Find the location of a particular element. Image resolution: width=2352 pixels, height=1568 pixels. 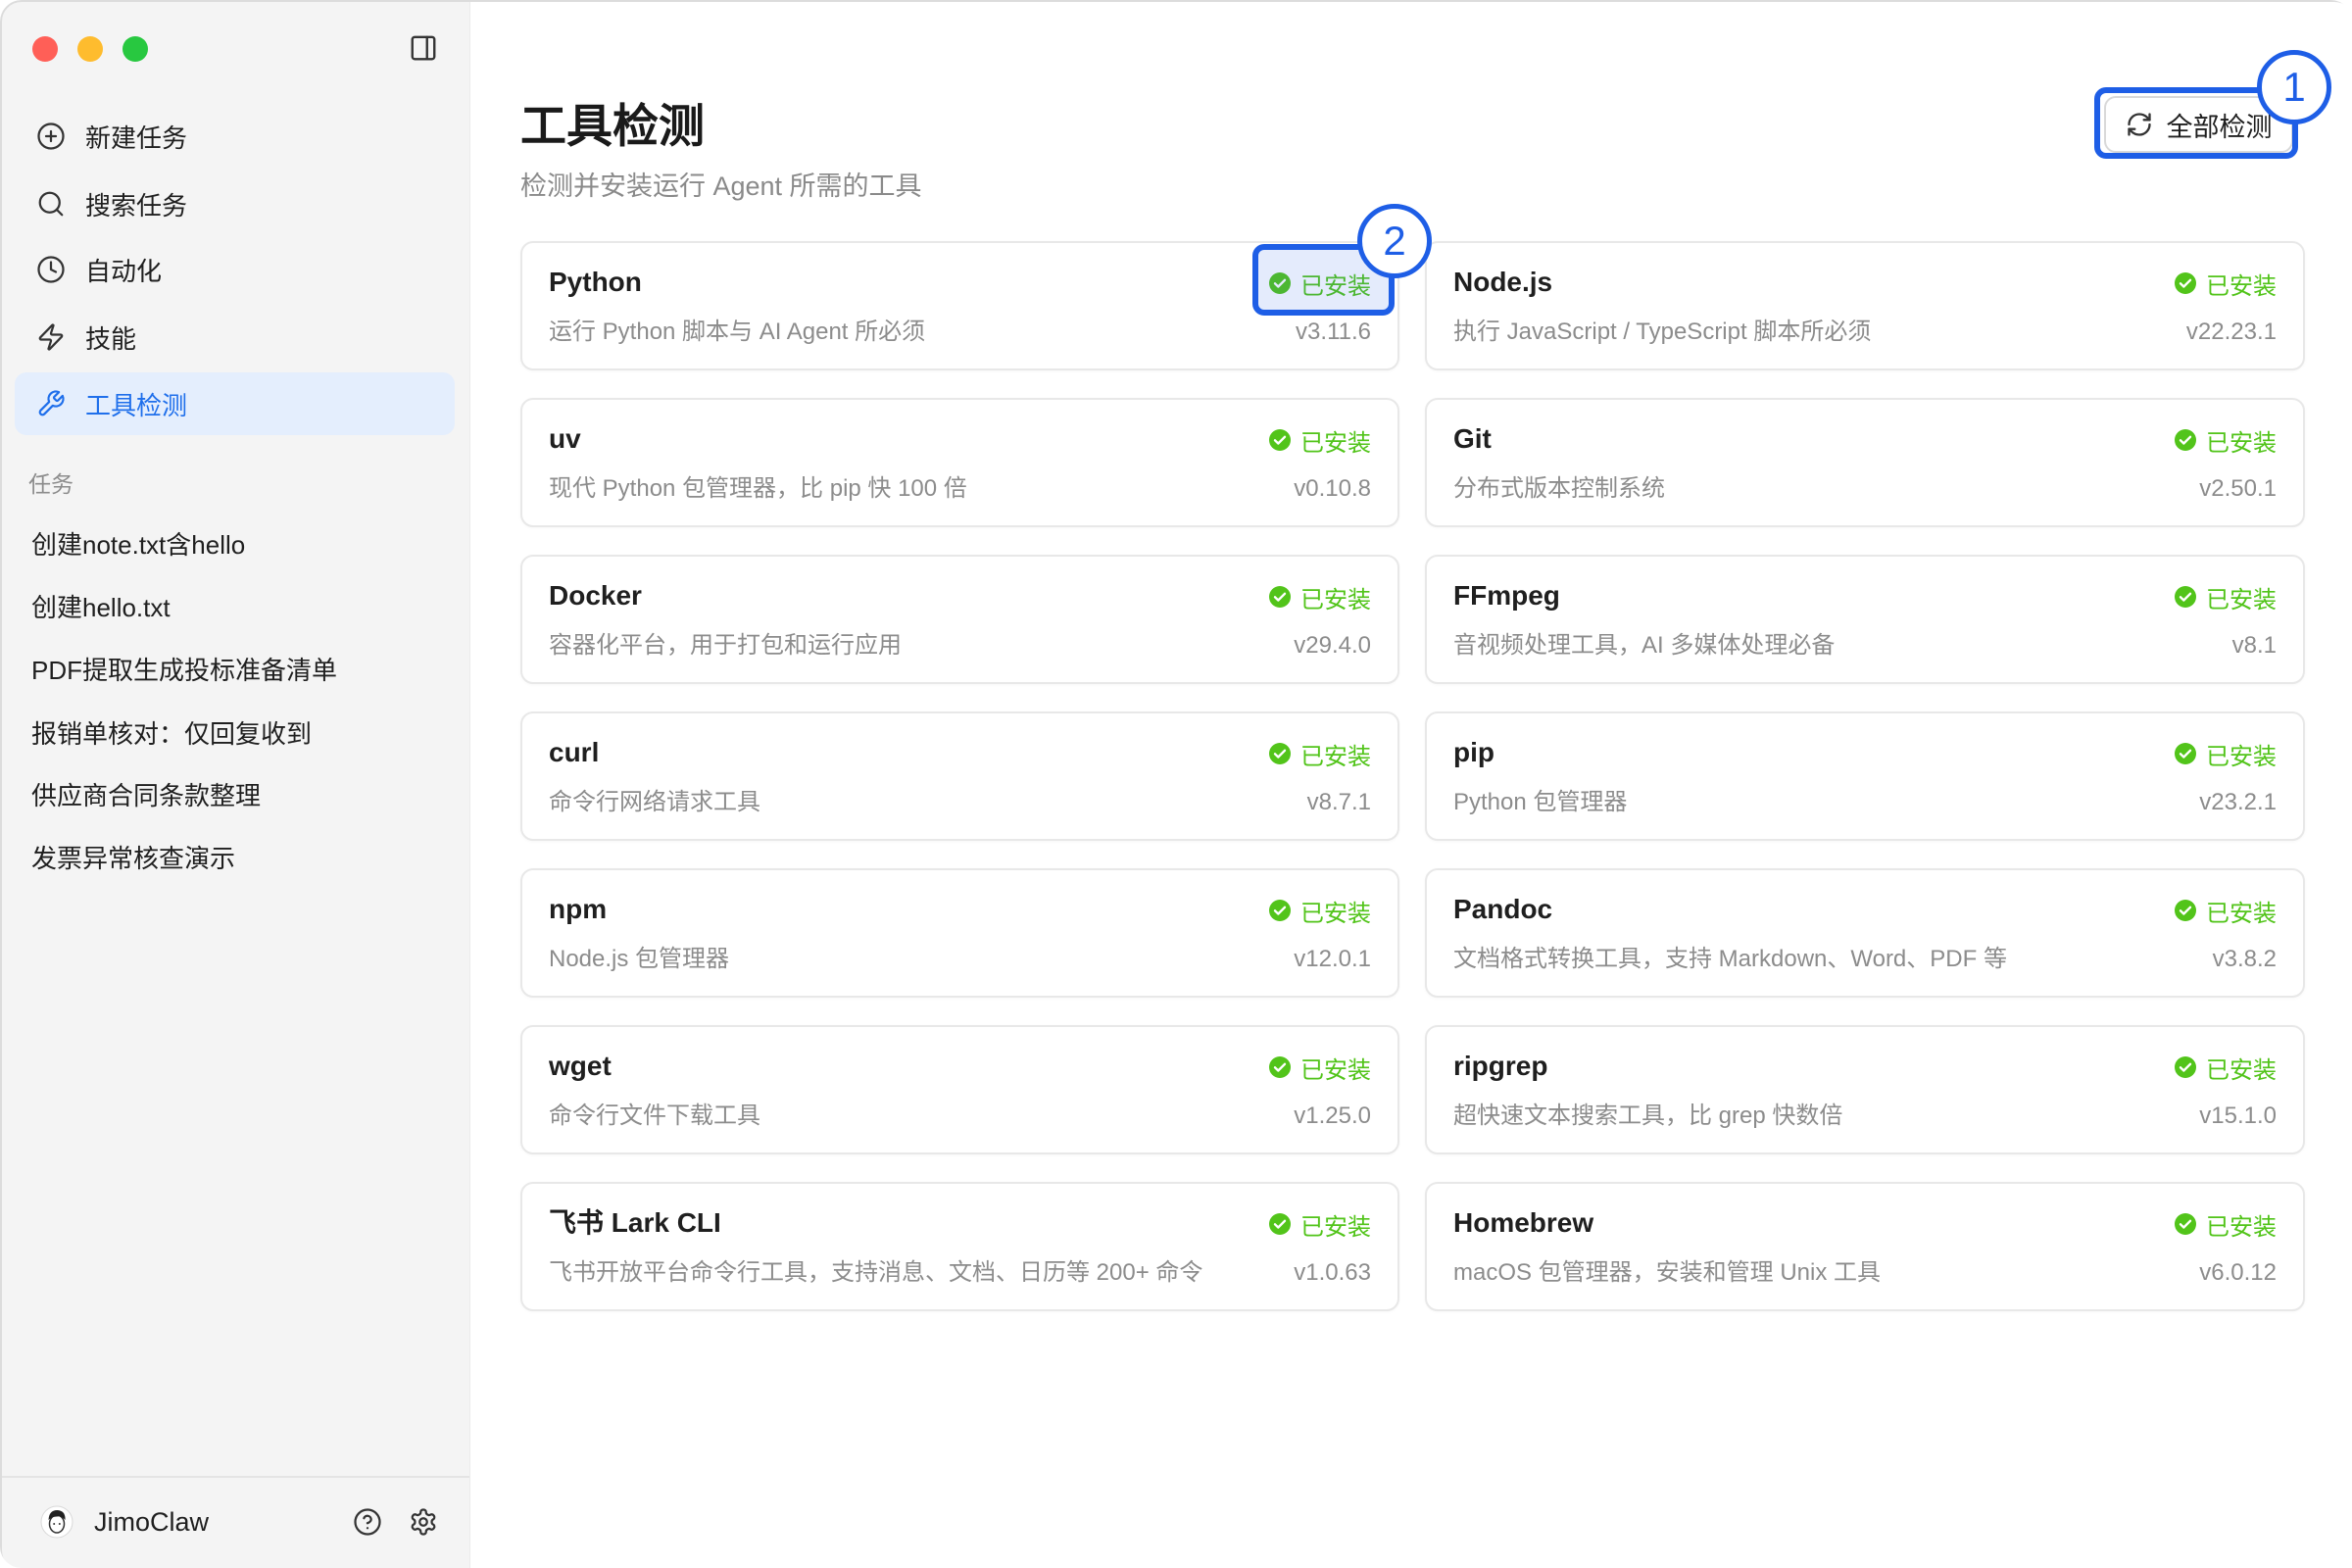

task-item: 供应商合同条款整理 is located at coordinates (235, 793).